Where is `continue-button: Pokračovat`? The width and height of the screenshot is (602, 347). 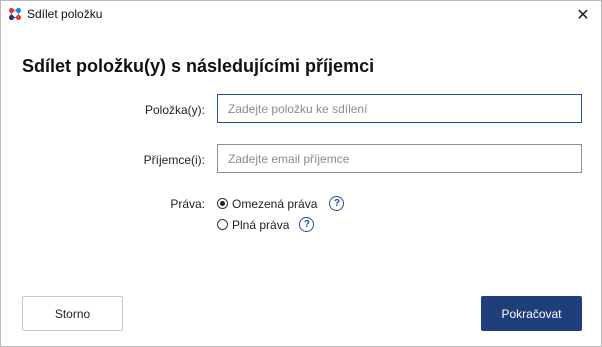 continue-button: Pokračovat is located at coordinates (531, 313).